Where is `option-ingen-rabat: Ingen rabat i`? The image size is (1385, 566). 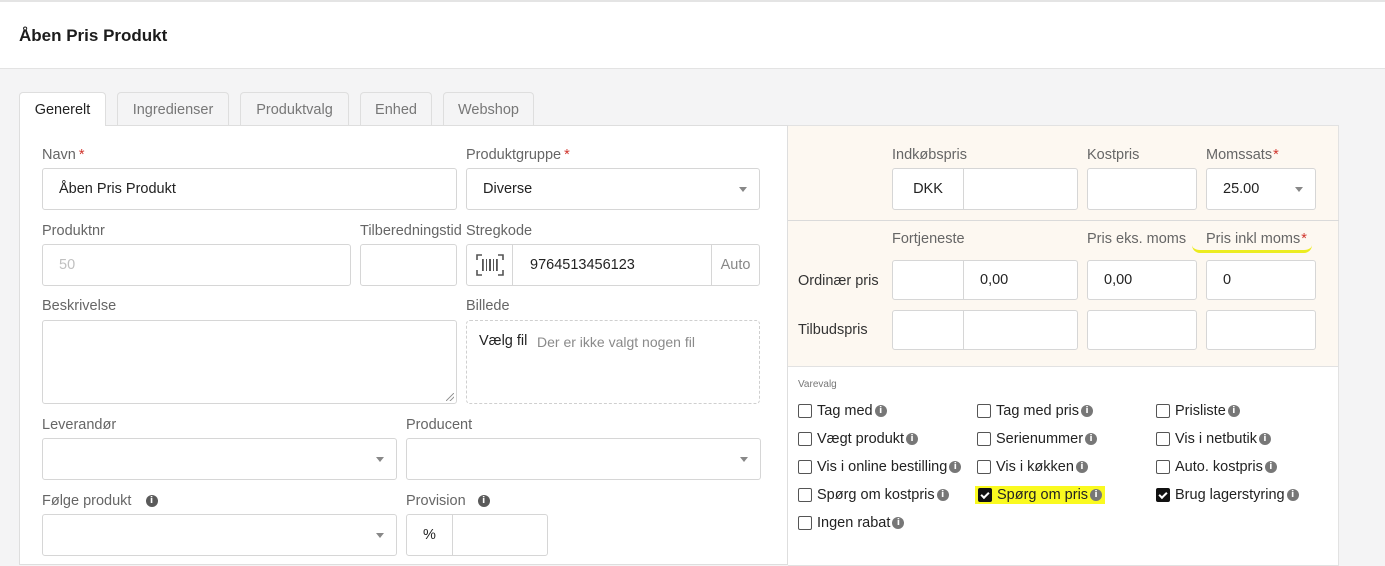
option-ingen-rabat: Ingen rabat i is located at coordinates (851, 523).